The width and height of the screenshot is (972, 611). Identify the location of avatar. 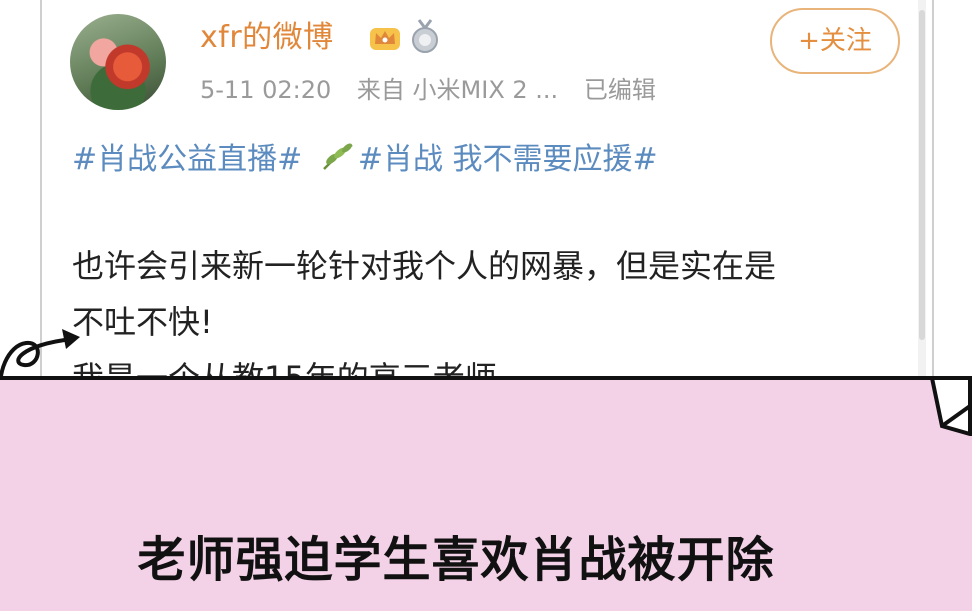
(118, 62).